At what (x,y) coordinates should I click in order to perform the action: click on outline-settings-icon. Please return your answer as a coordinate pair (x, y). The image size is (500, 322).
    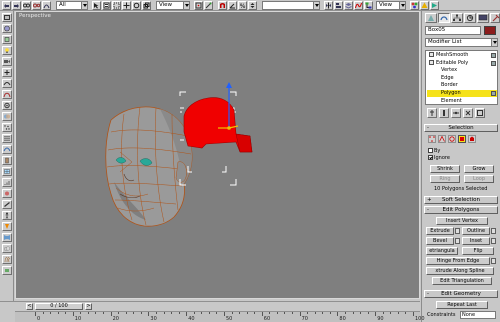
    Looking at the image, I should click on (493, 231).